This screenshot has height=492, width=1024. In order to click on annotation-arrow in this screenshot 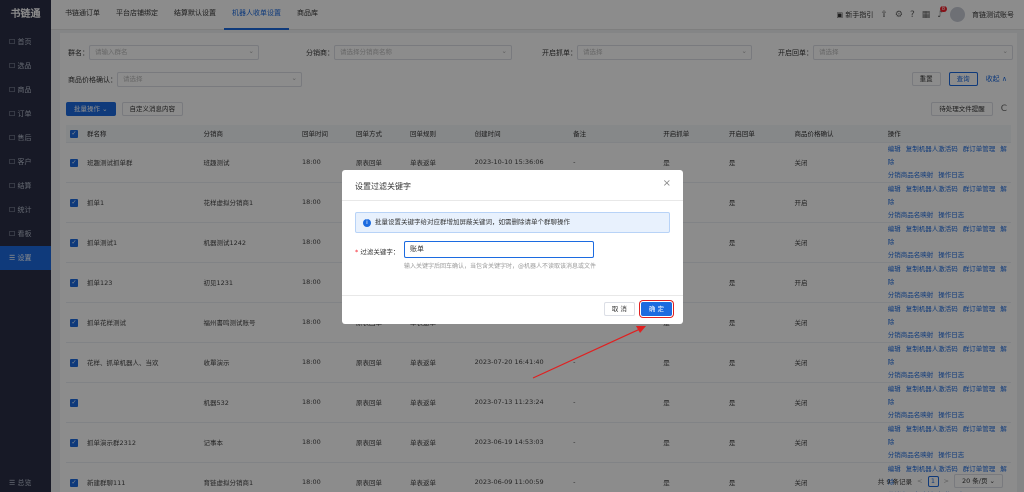, I will do `click(589, 352)`.